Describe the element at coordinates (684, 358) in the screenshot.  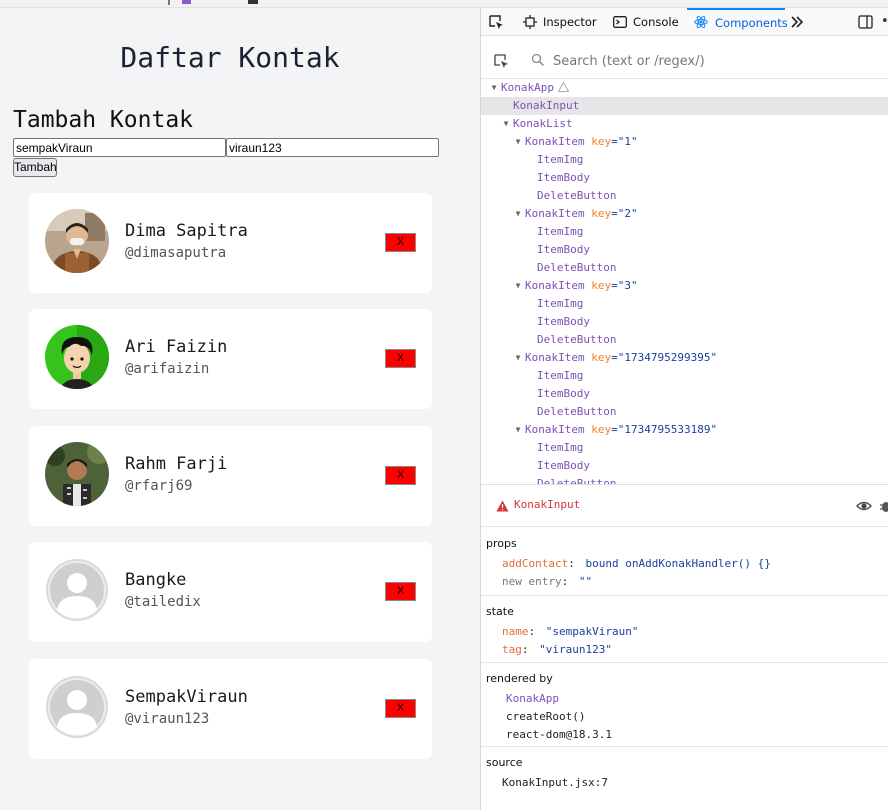
I see `tree-row: ▼ KonakItem key="1734795299395"` at that location.